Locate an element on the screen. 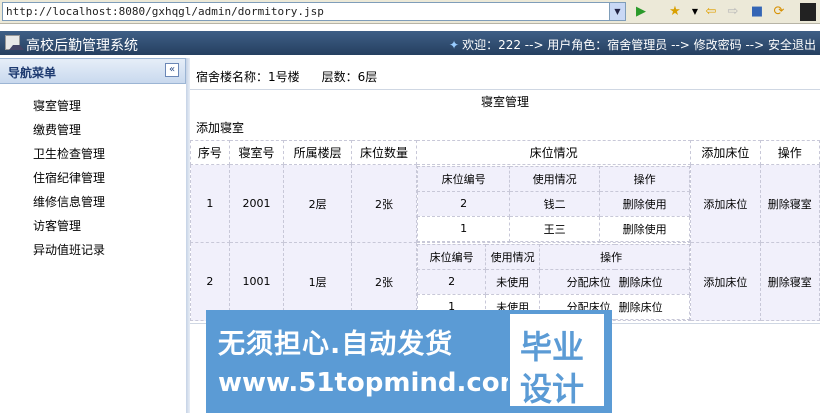 This screenshot has width=820, height=413. table-header-row: 序号 寝室号 所属楼层 床位数量 床位情况 添加床位 操作 is located at coordinates (505, 152).